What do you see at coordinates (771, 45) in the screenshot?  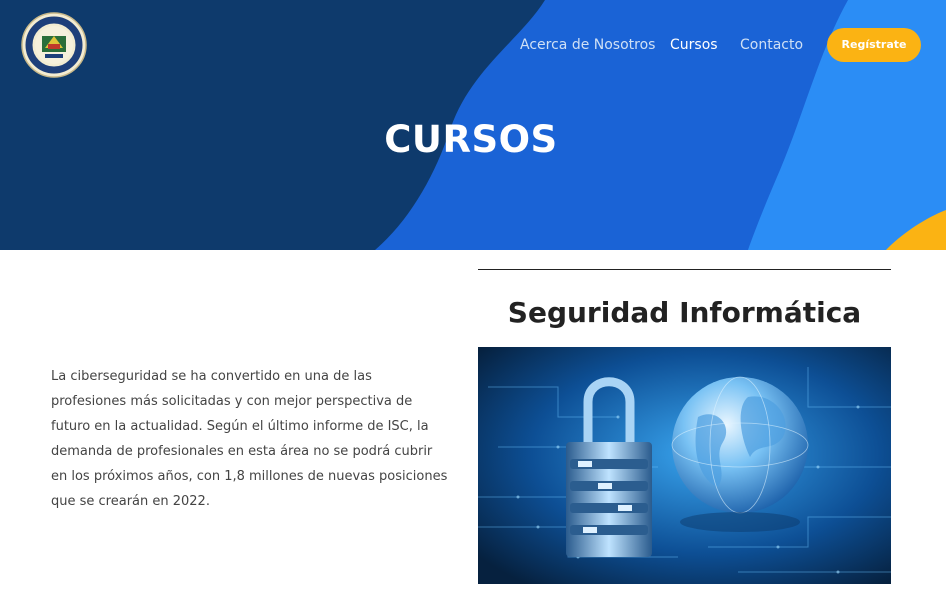 I see `nav-item-contacto: Contacto` at bounding box center [771, 45].